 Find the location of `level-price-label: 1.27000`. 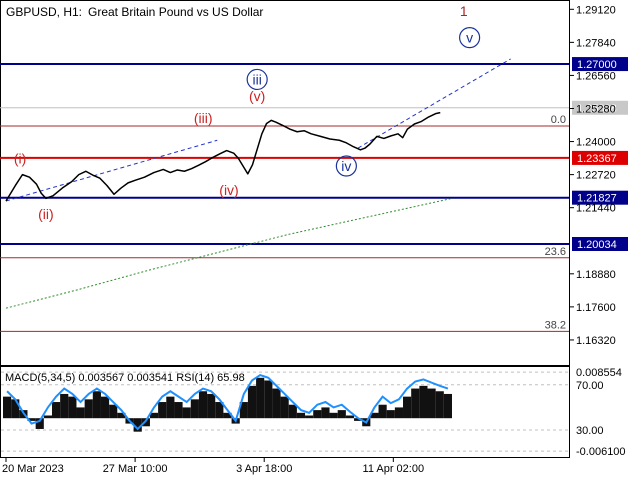

level-price-label: 1.27000 is located at coordinates (597, 65).